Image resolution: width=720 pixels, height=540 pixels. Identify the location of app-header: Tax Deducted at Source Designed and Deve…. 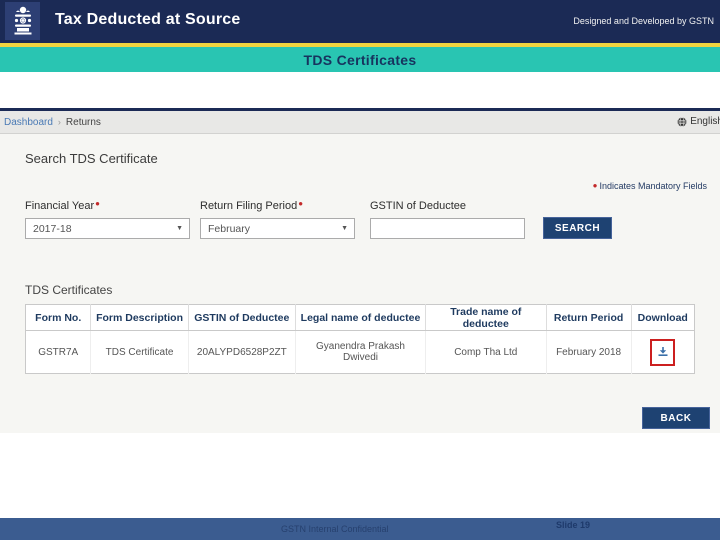
(360, 21).